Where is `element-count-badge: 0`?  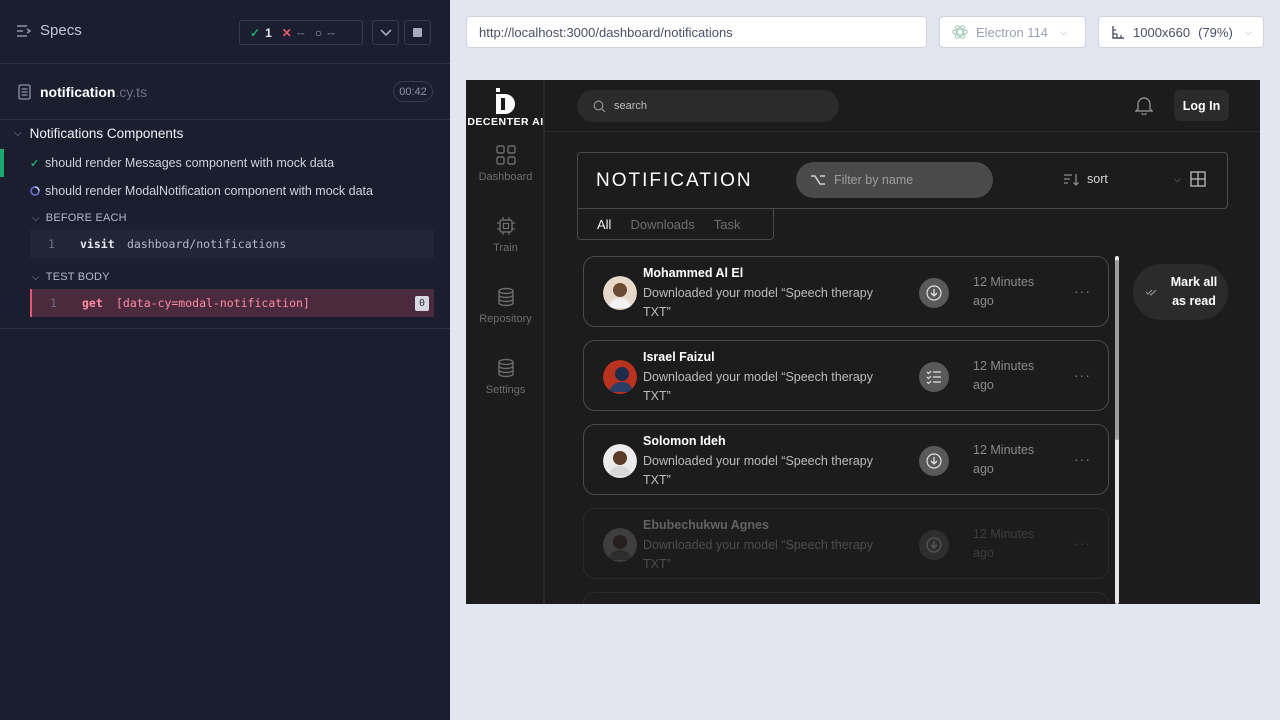
element-count-badge: 0 is located at coordinates (422, 303).